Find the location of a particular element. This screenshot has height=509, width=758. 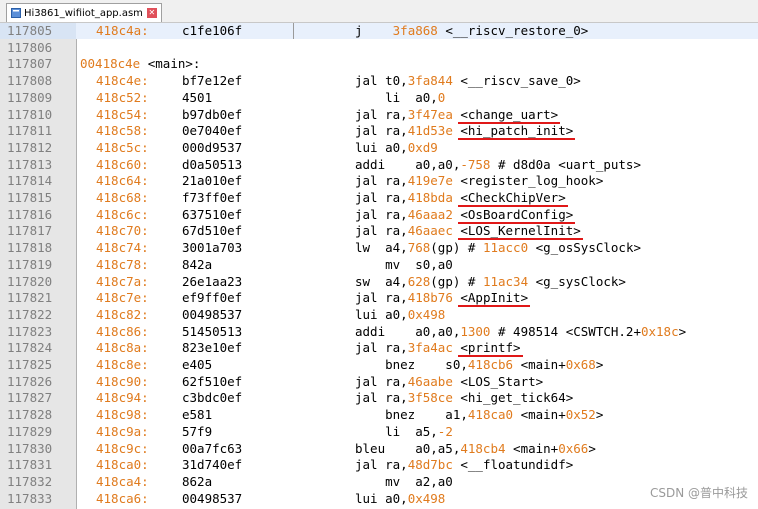

instruction-token: <register_log_hook> is located at coordinates (528, 181).